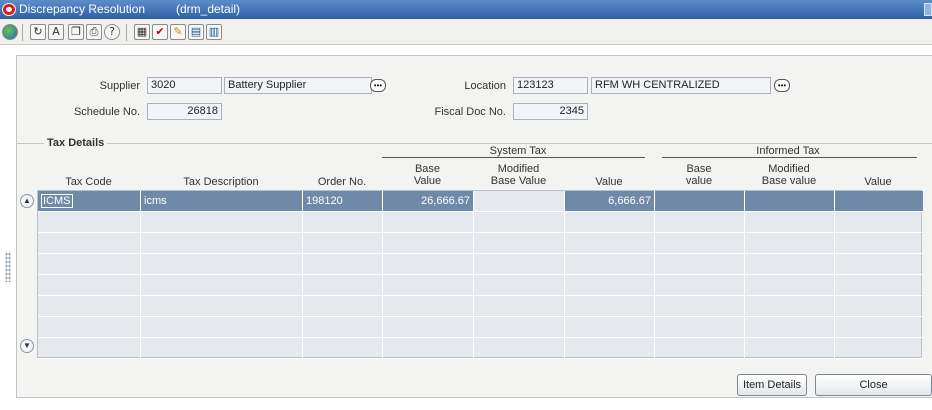 The image size is (932, 410). Describe the element at coordinates (214, 32) in the screenshot. I see `calendar-alt-icon: ▥` at that location.